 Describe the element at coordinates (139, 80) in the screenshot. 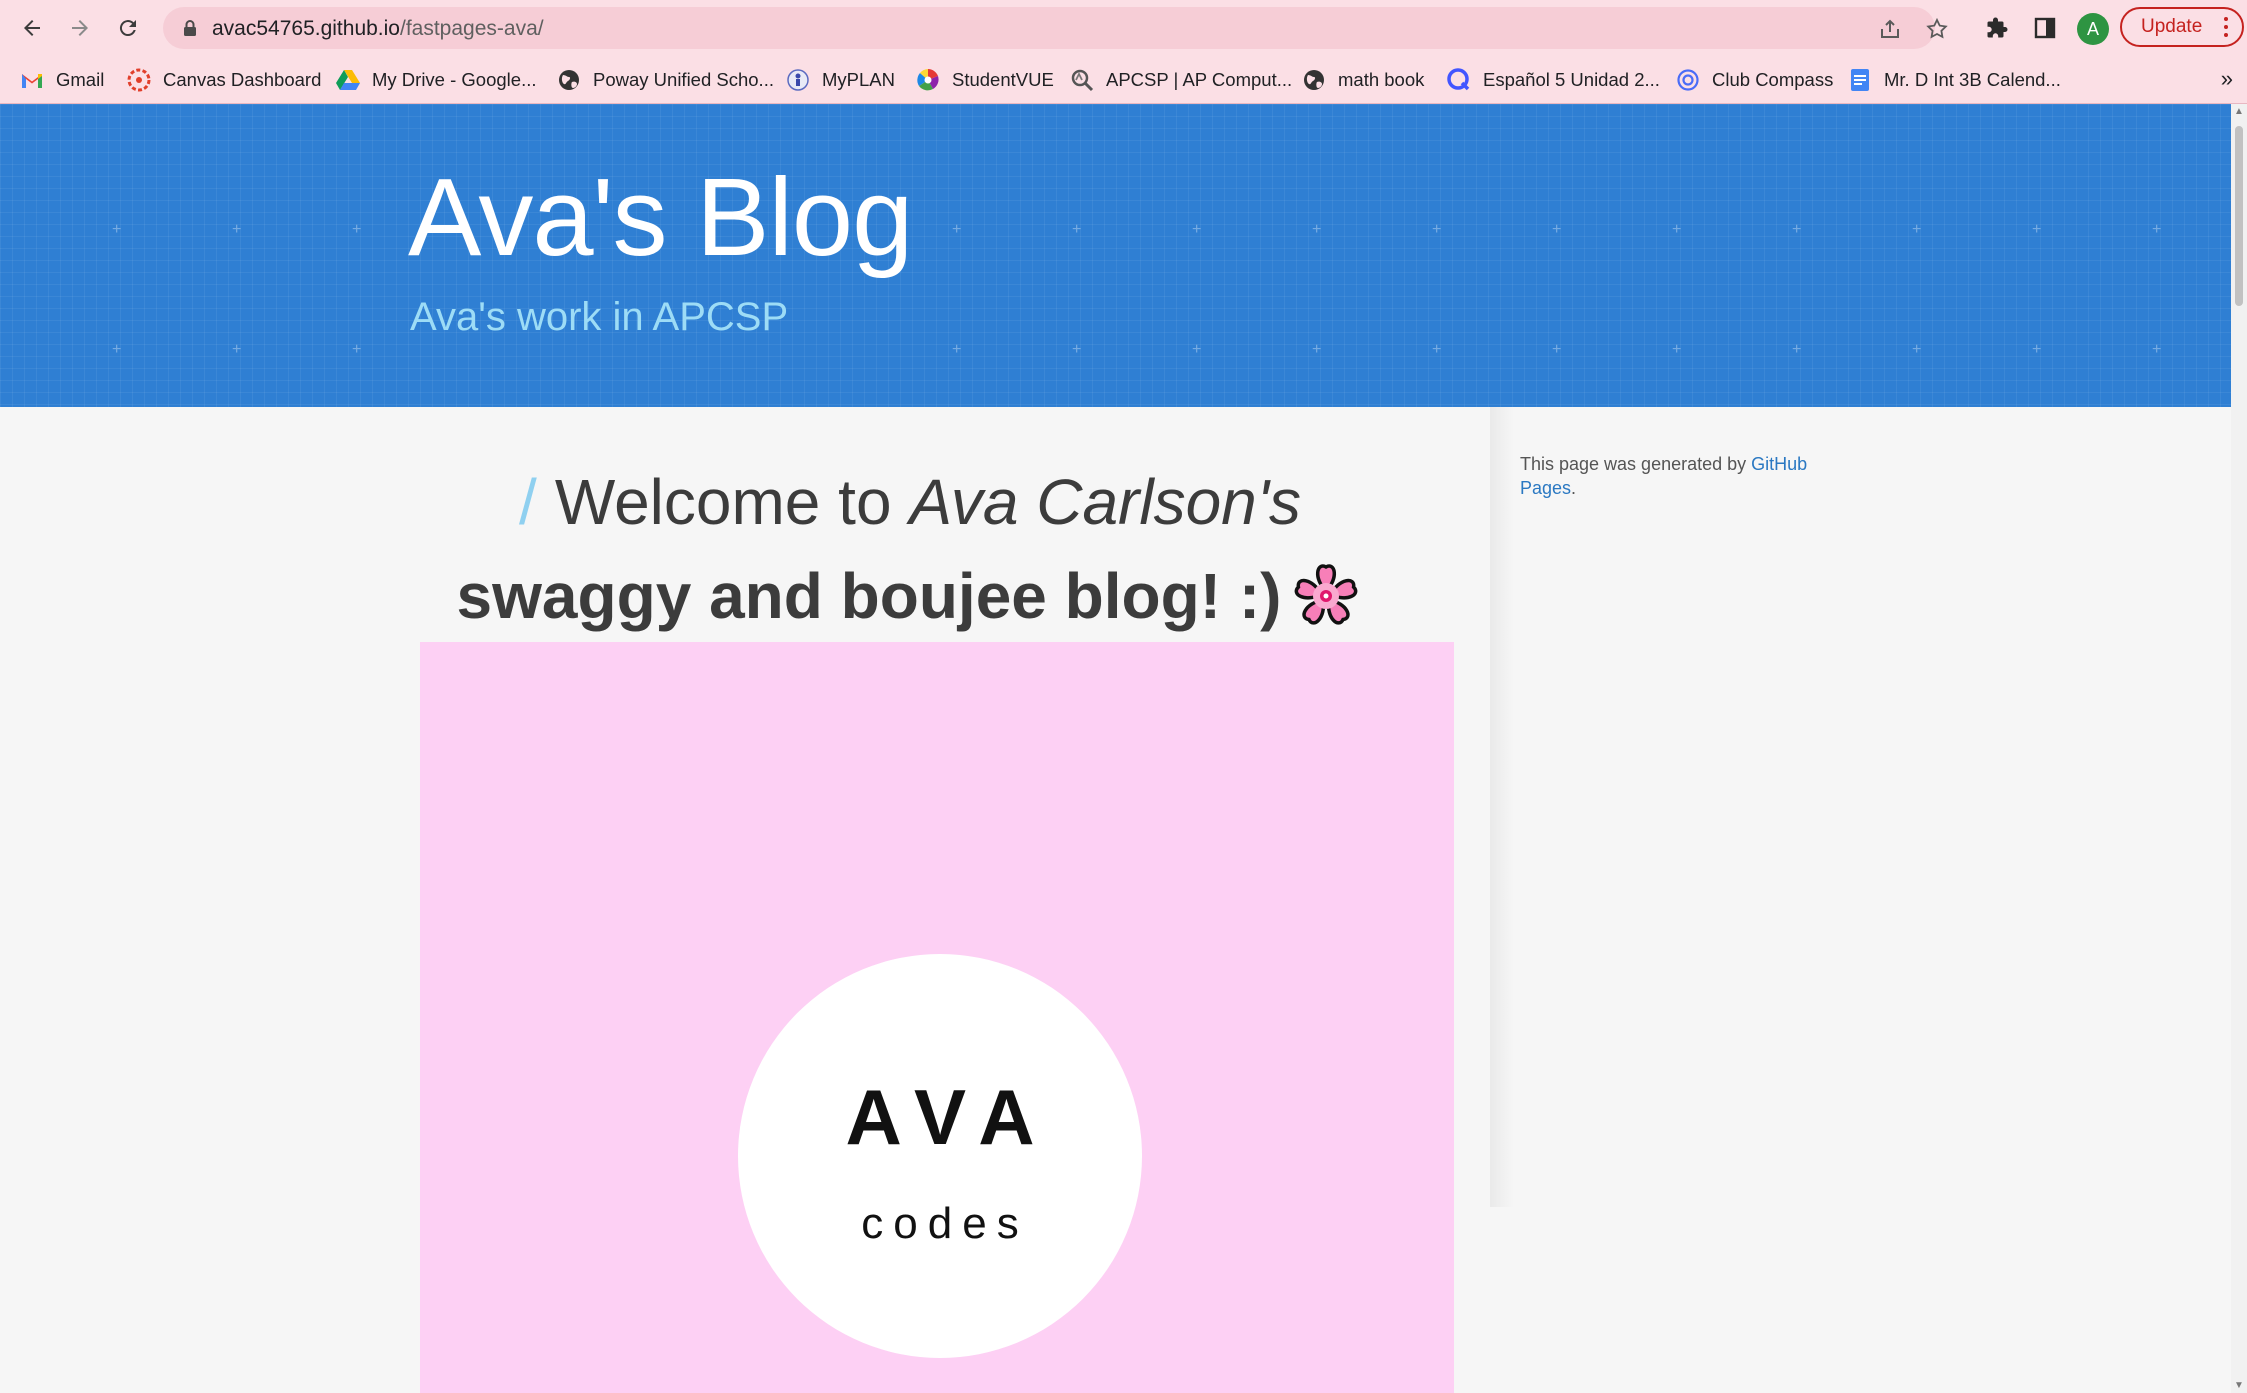

I see `canvas-icon` at that location.